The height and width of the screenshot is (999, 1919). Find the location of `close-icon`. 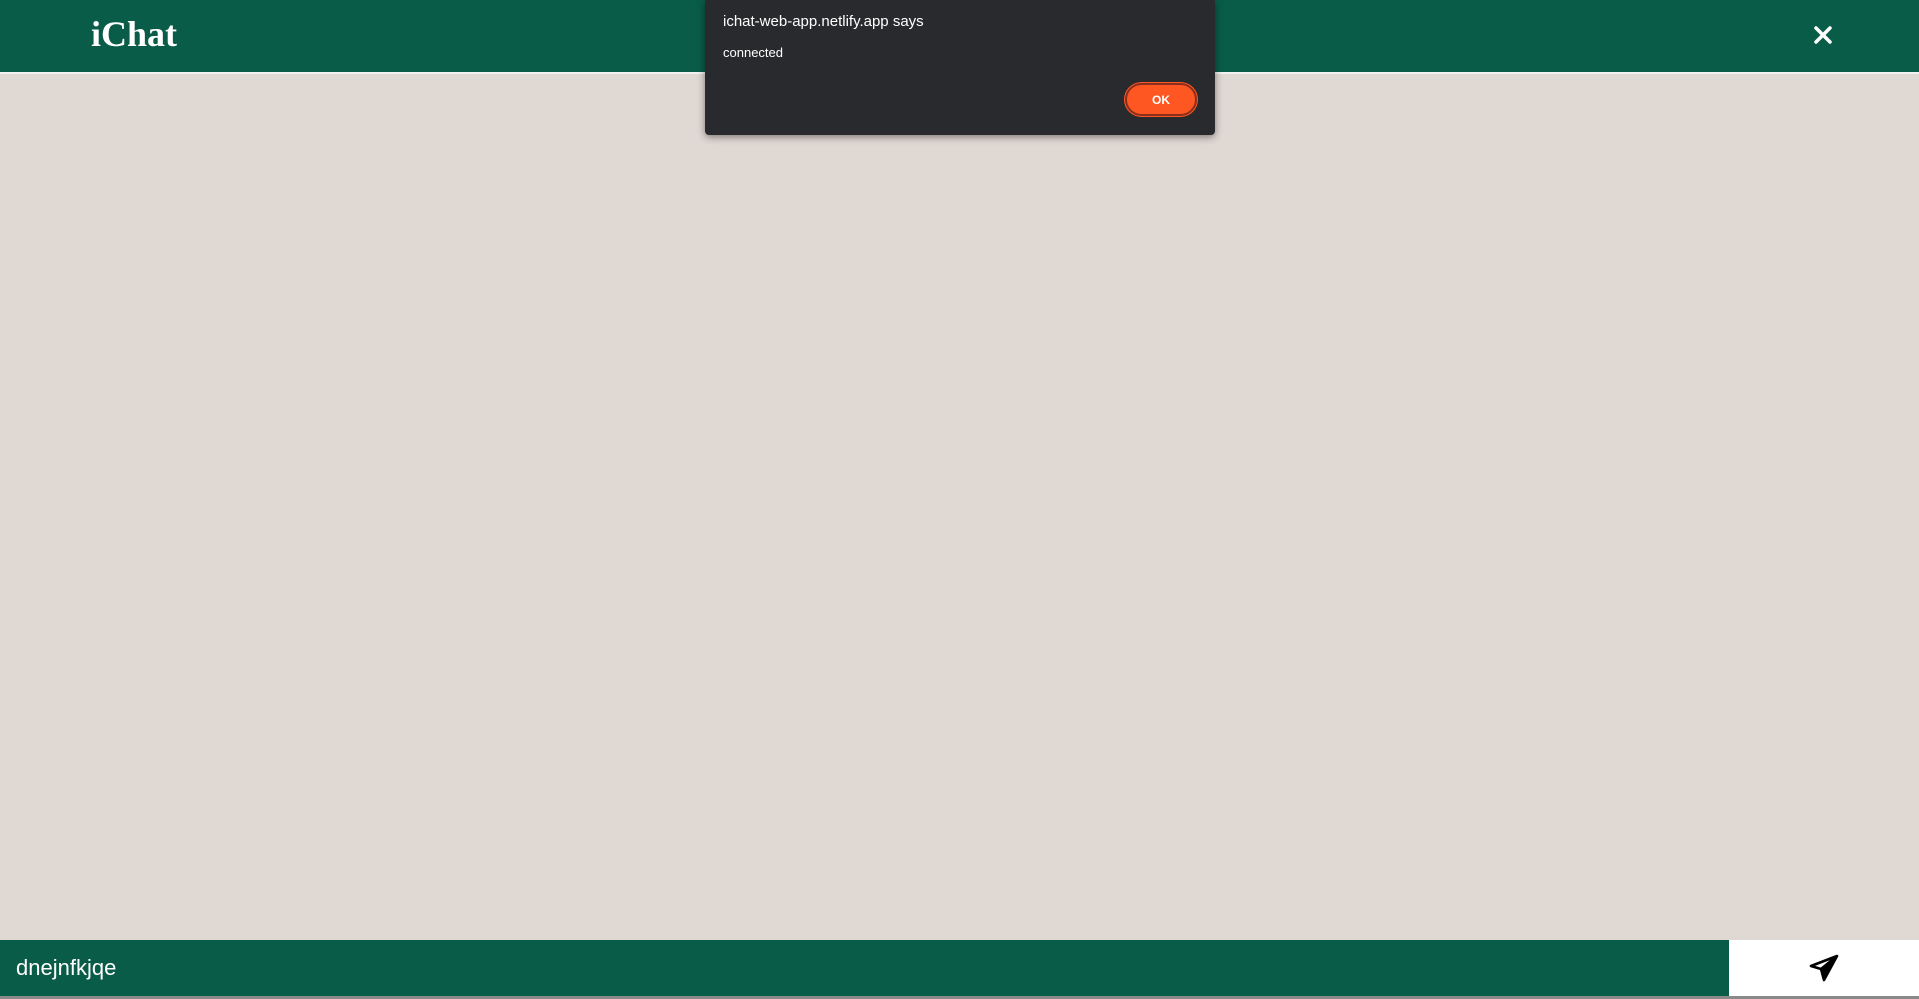

close-icon is located at coordinates (1823, 35).